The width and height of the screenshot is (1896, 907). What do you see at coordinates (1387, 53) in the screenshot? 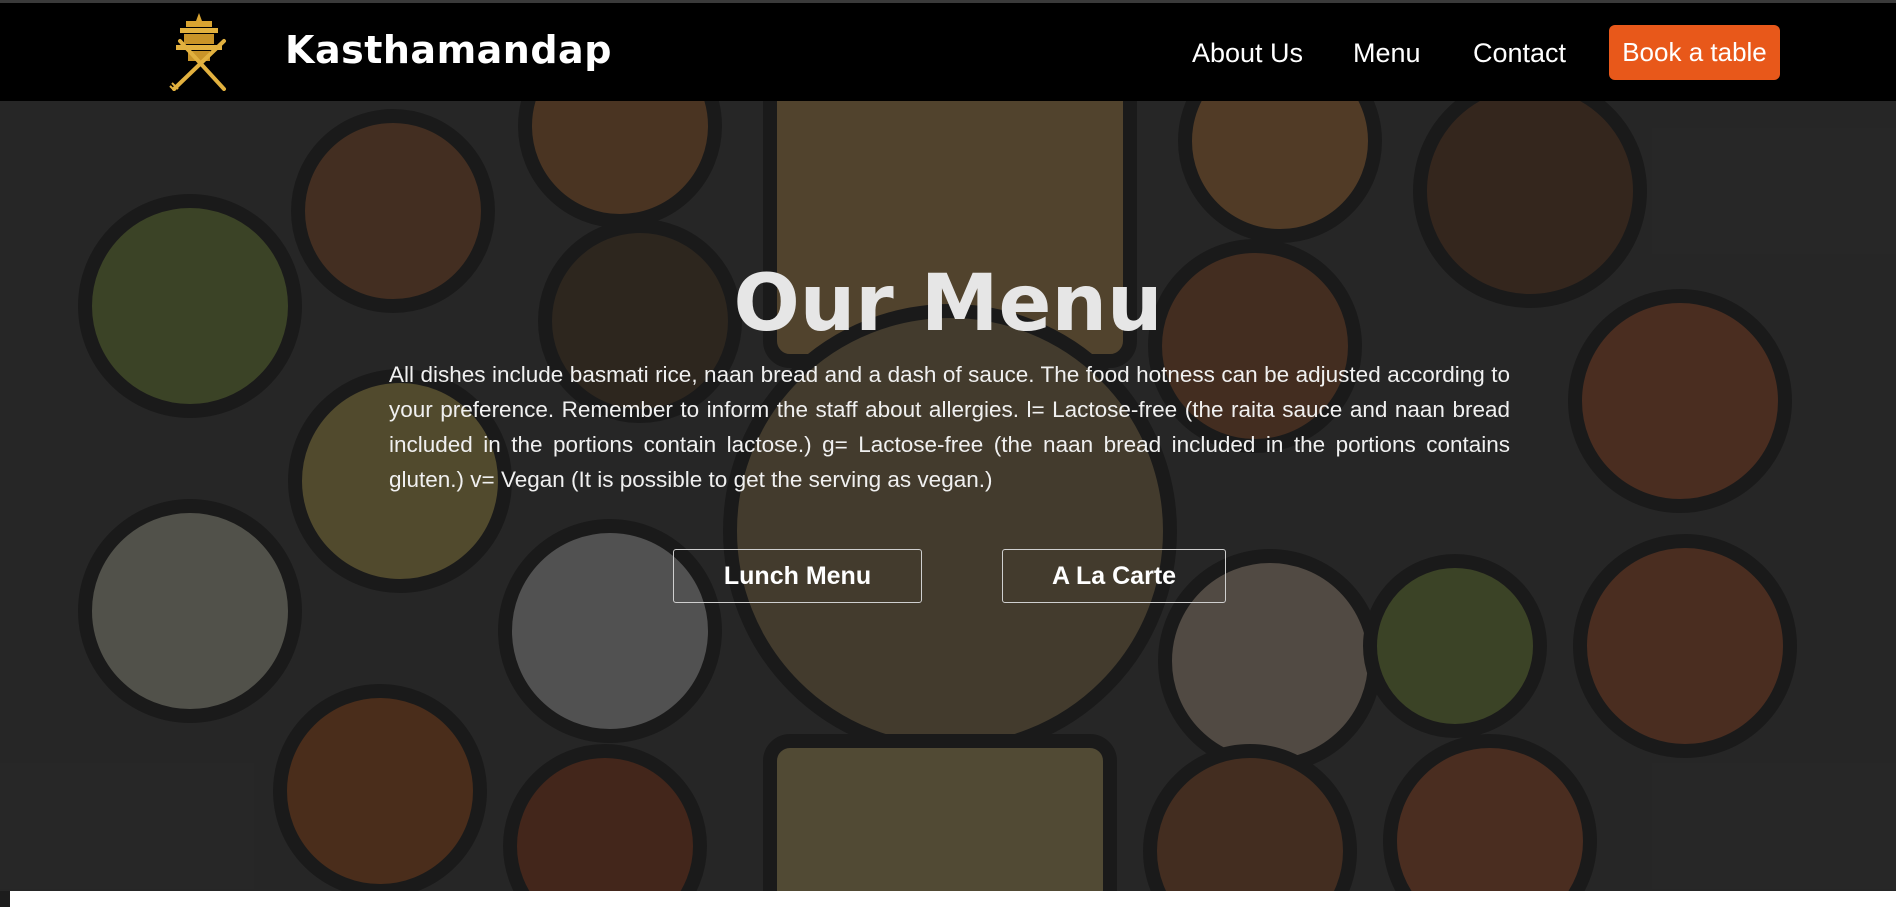
I see `nav-menu: Menu` at bounding box center [1387, 53].